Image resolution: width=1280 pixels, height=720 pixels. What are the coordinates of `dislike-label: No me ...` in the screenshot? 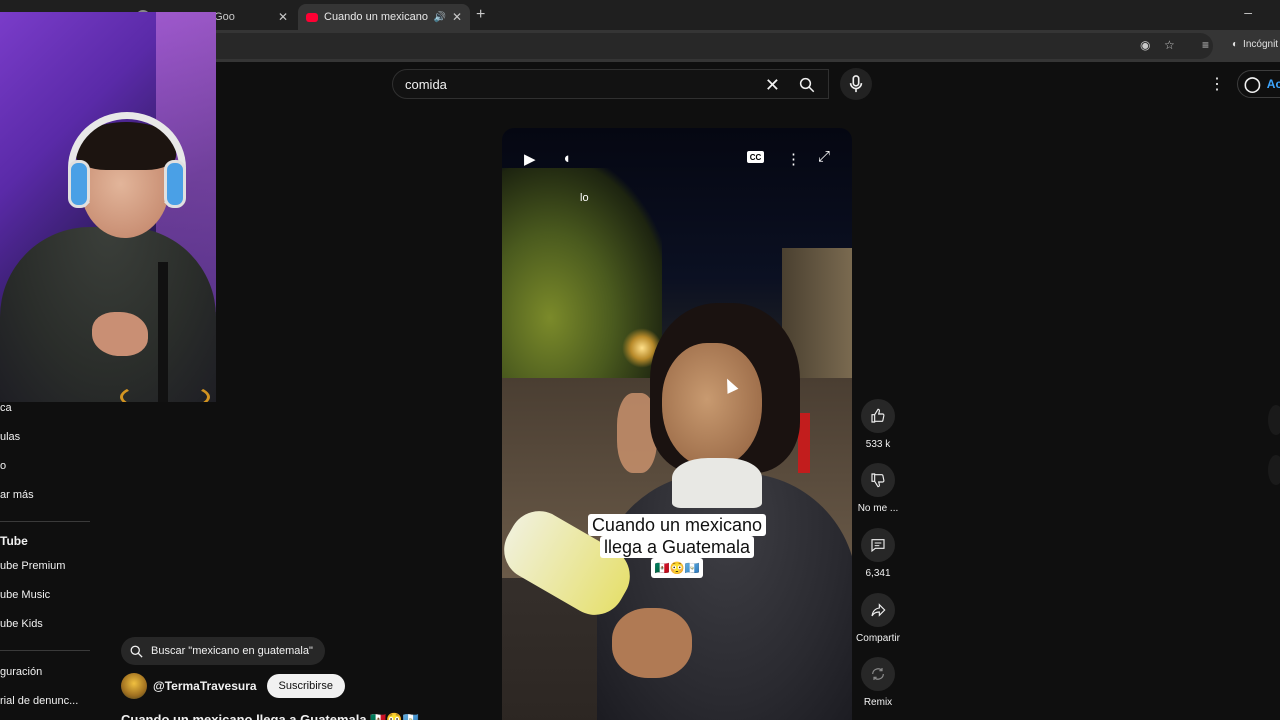 It's located at (878, 508).